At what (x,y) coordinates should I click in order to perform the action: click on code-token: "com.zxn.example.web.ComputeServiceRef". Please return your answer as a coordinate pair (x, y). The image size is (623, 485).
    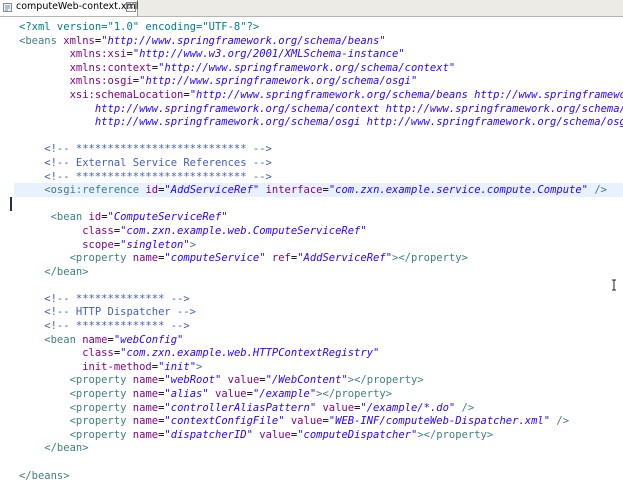
    Looking at the image, I should click on (243, 230).